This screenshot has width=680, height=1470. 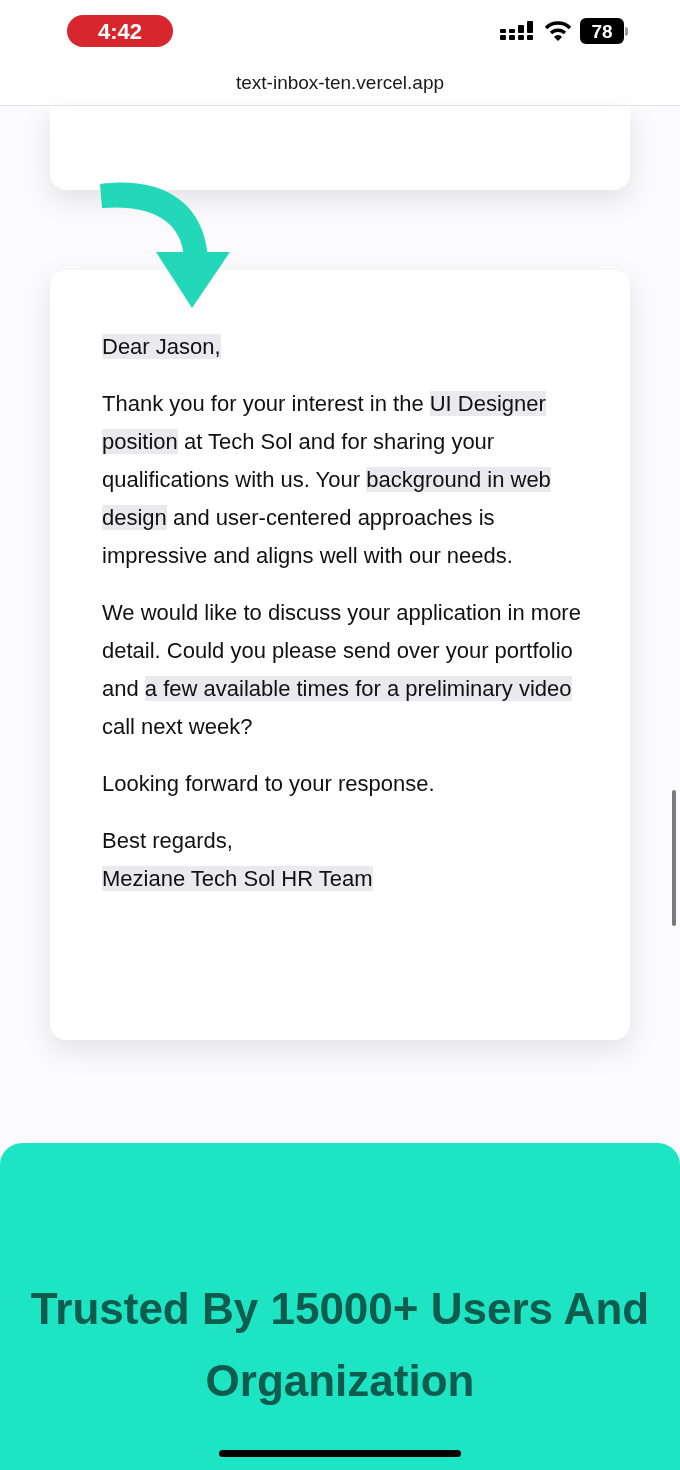 I want to click on letter-paragraph: Best regards,, so click(x=168, y=841).